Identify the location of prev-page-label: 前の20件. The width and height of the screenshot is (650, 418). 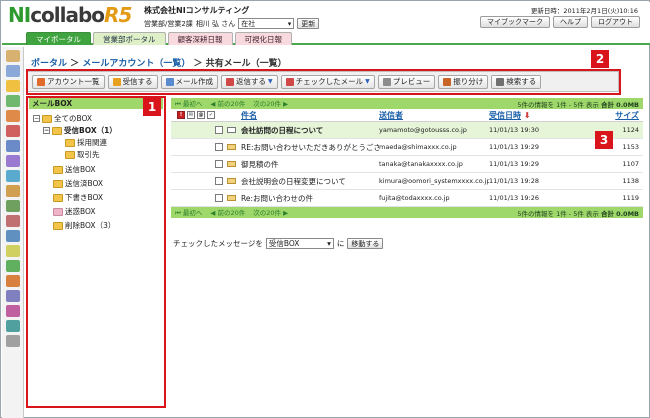
(231, 104).